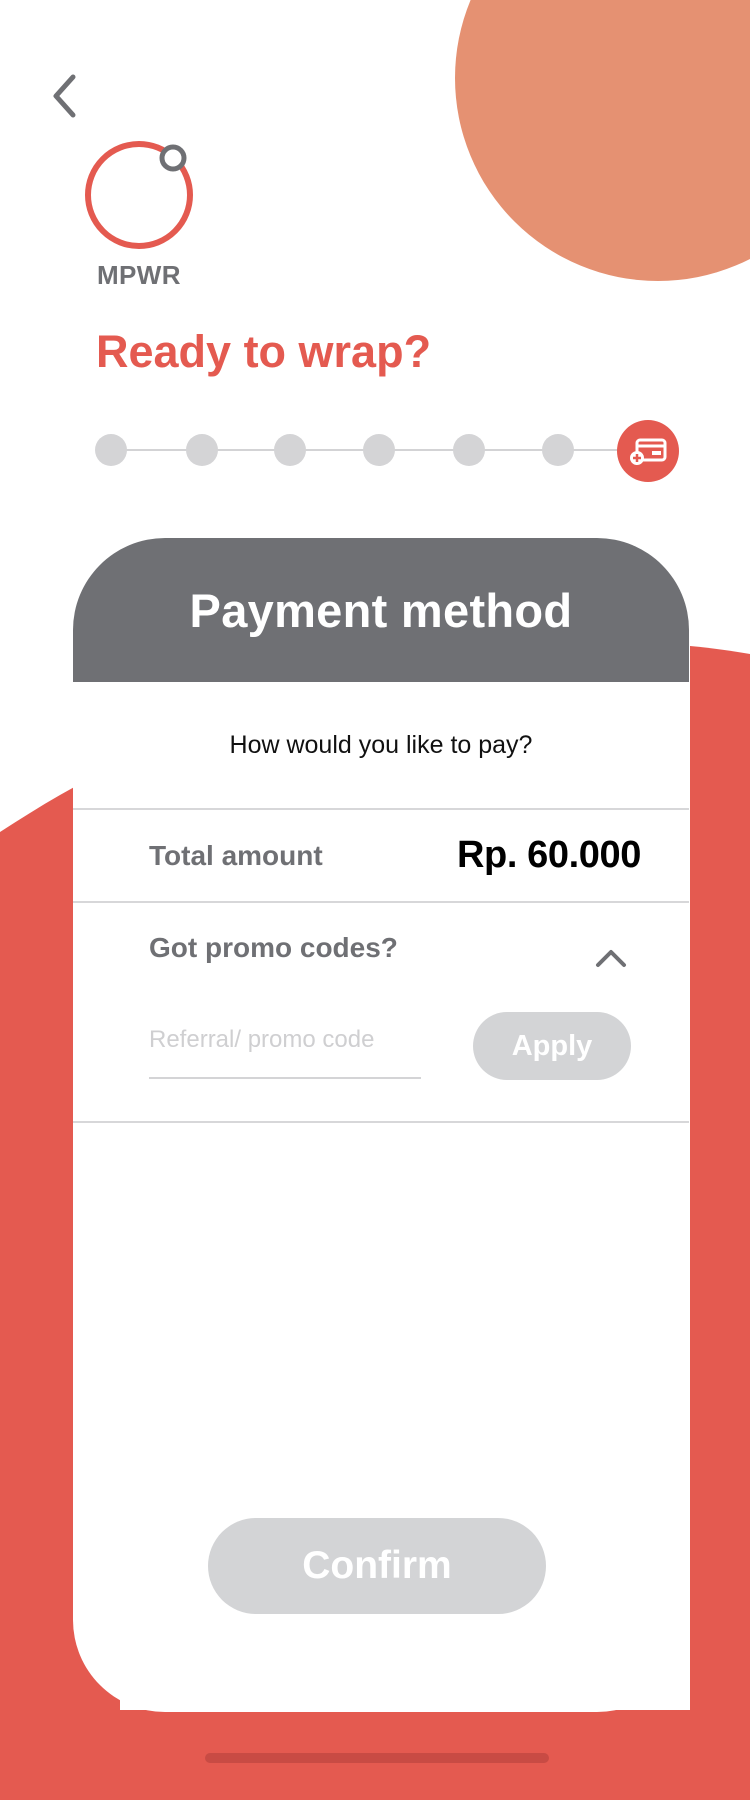 This screenshot has width=750, height=1800. Describe the element at coordinates (139, 195) in the screenshot. I see `brand-ring-icon` at that location.